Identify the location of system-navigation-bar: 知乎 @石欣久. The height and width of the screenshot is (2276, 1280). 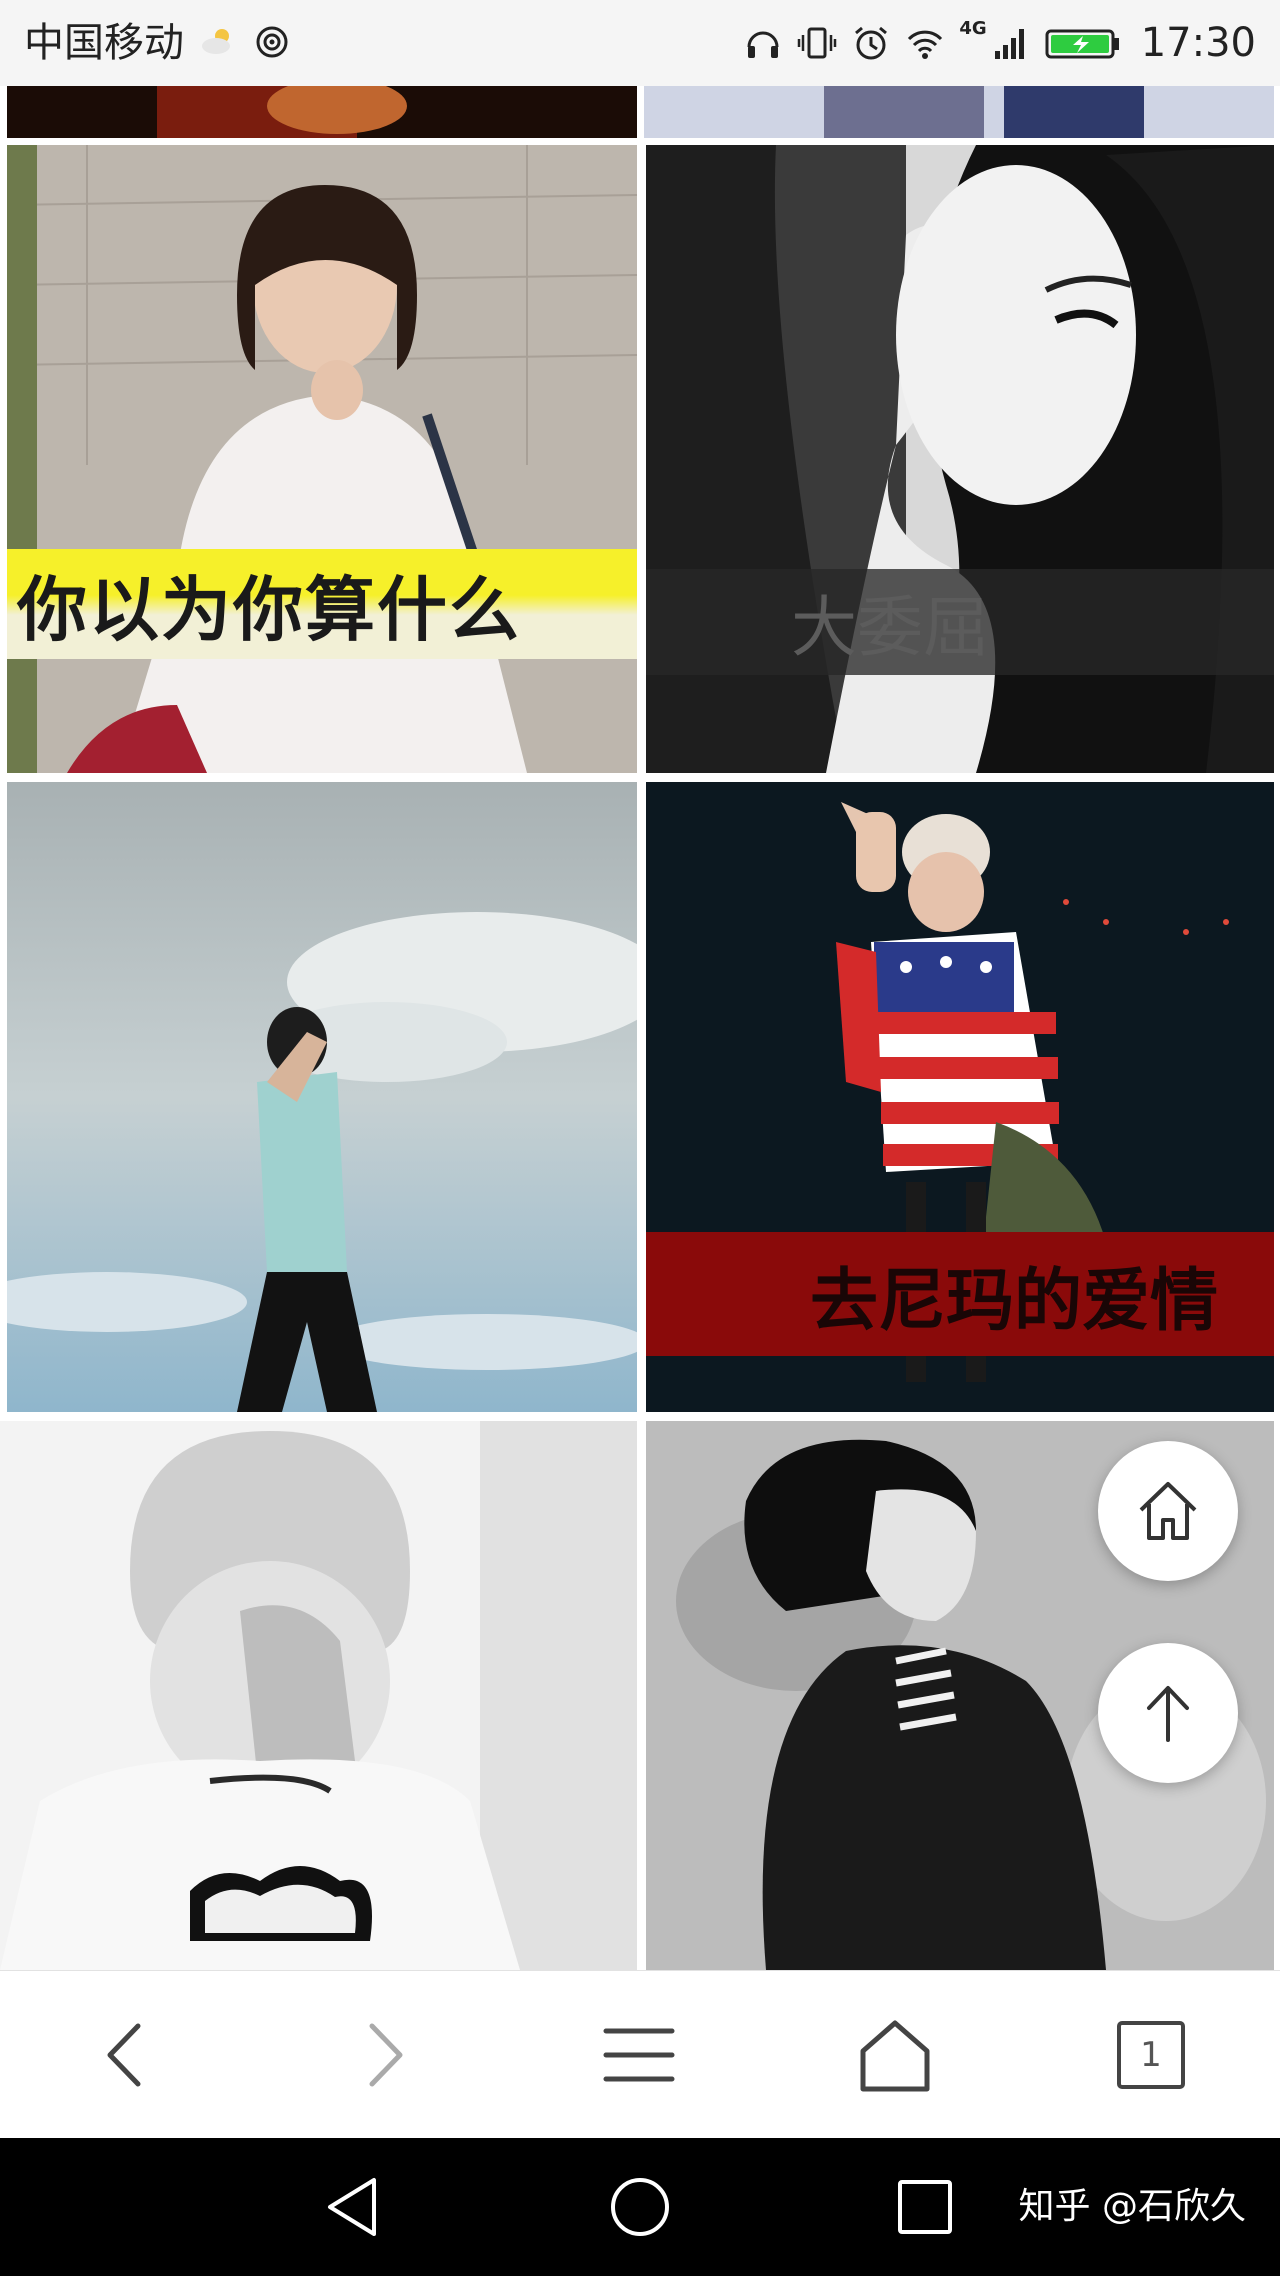
(640, 2207).